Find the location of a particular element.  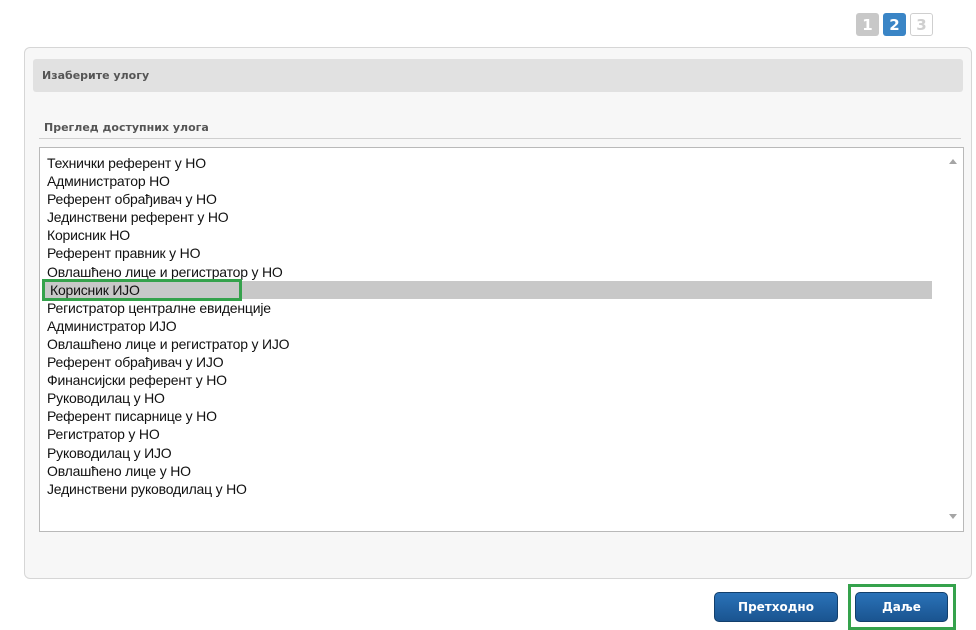

panel-header: Изаберите улогу is located at coordinates (498, 75).